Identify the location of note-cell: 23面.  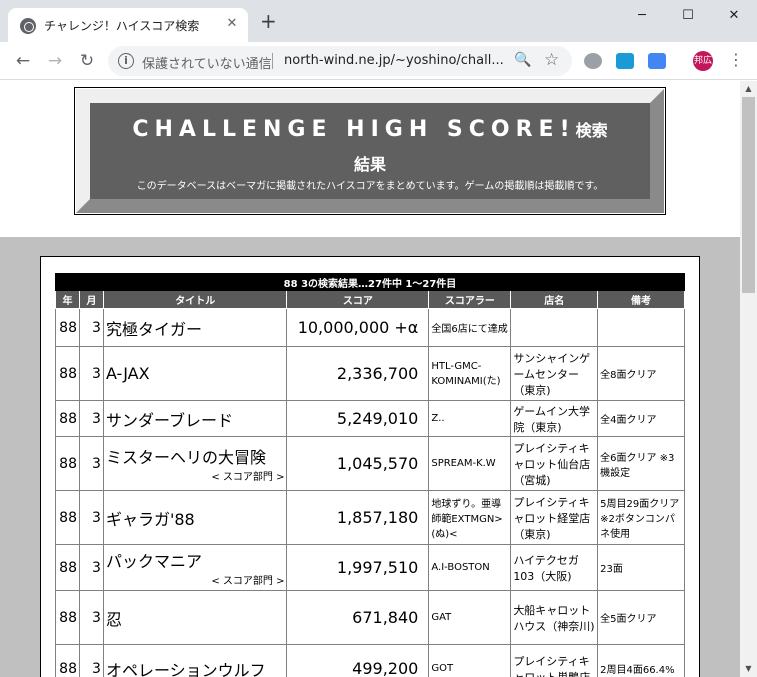
(641, 567).